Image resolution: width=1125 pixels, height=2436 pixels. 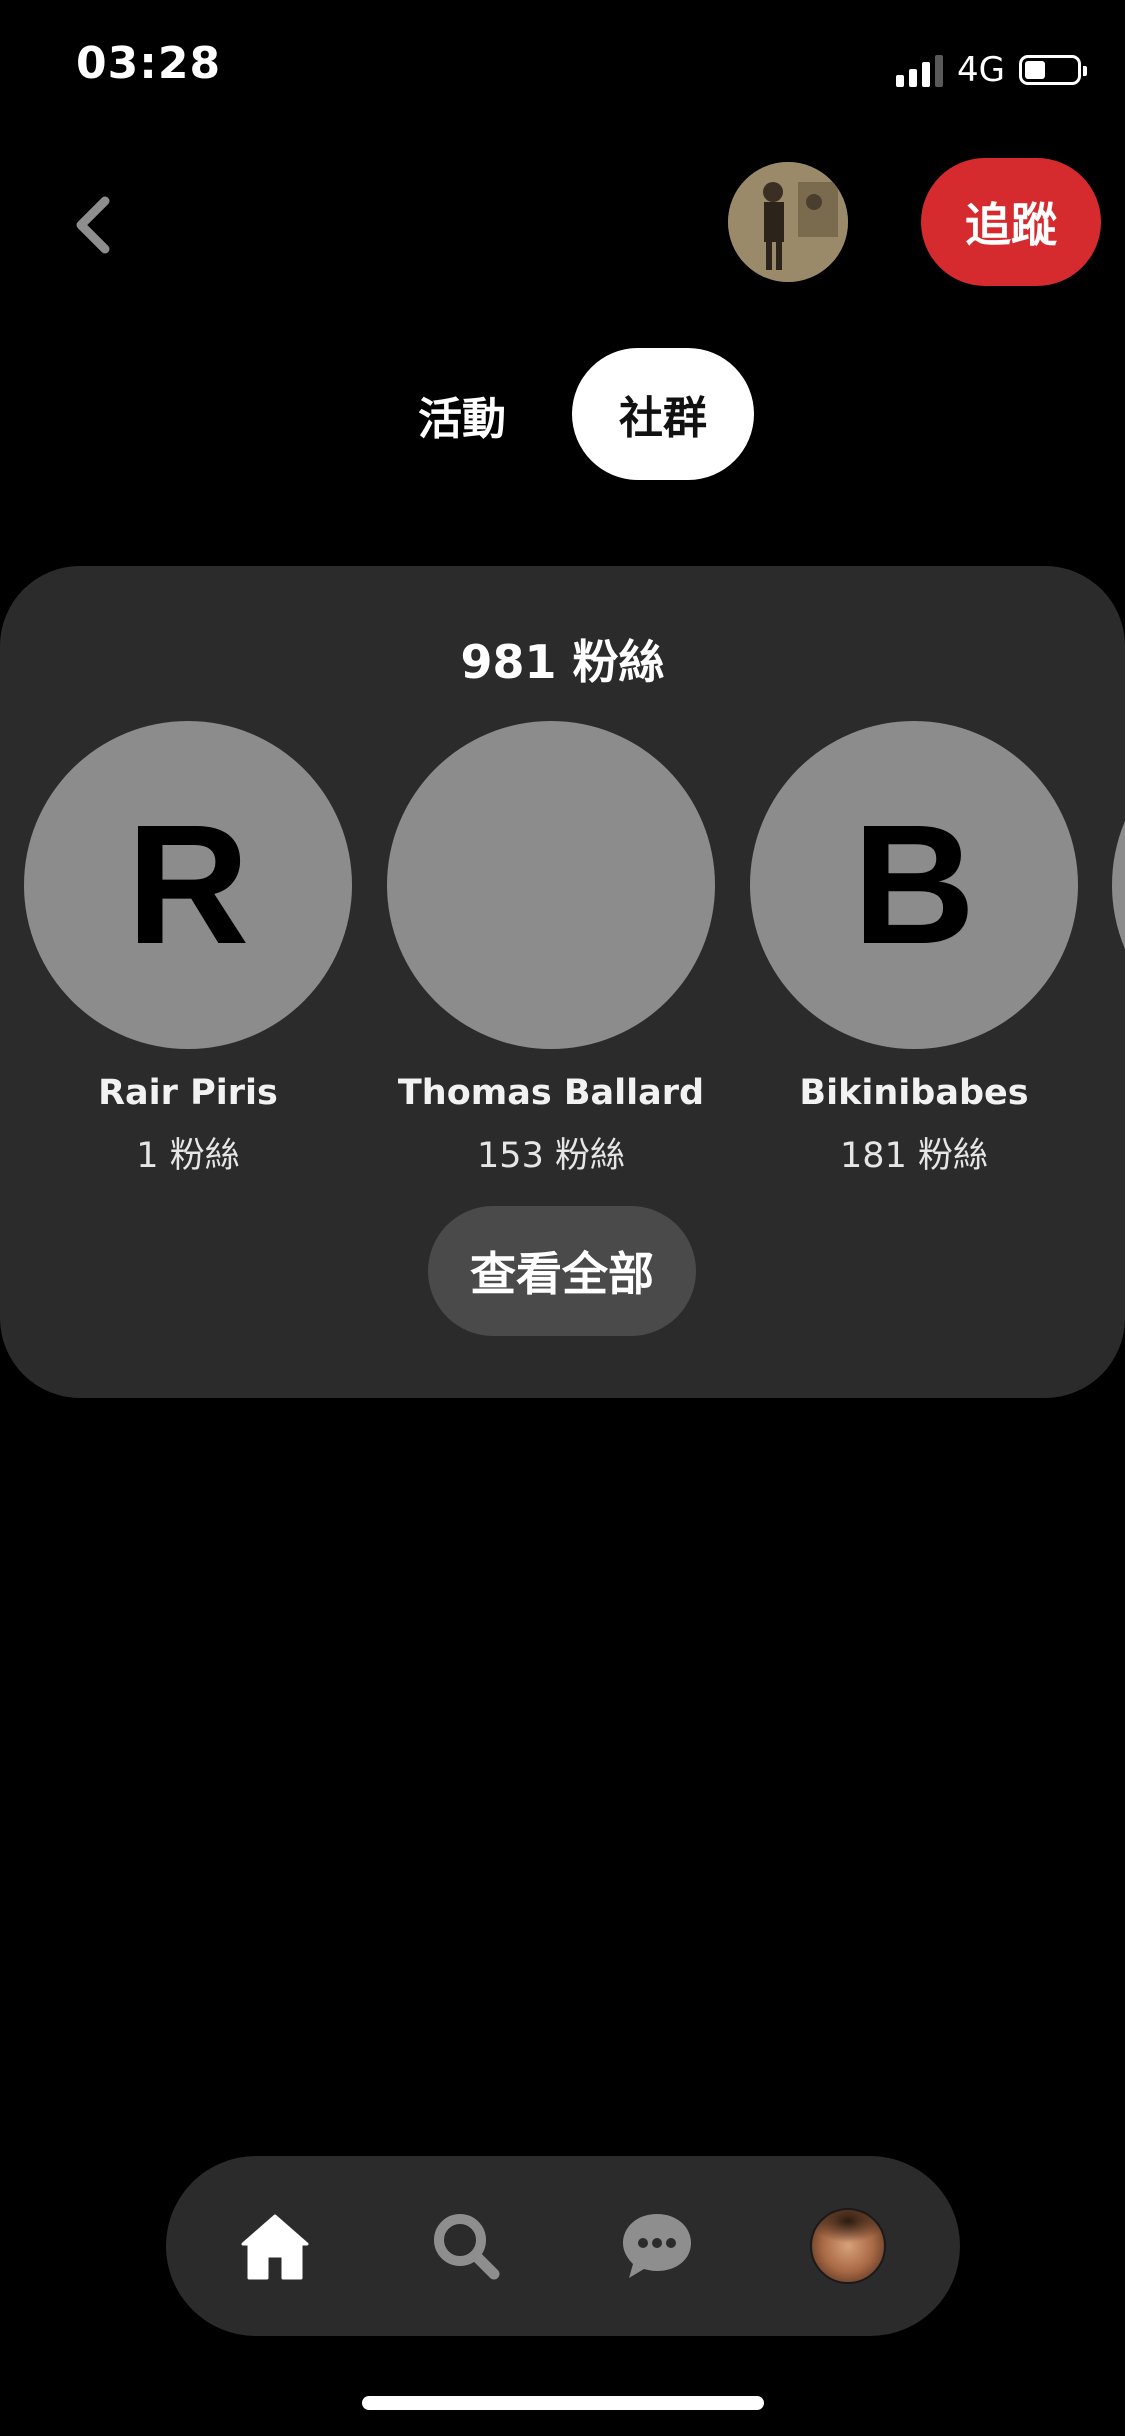 I want to click on chat-bubble-icon, so click(x=657, y=2246).